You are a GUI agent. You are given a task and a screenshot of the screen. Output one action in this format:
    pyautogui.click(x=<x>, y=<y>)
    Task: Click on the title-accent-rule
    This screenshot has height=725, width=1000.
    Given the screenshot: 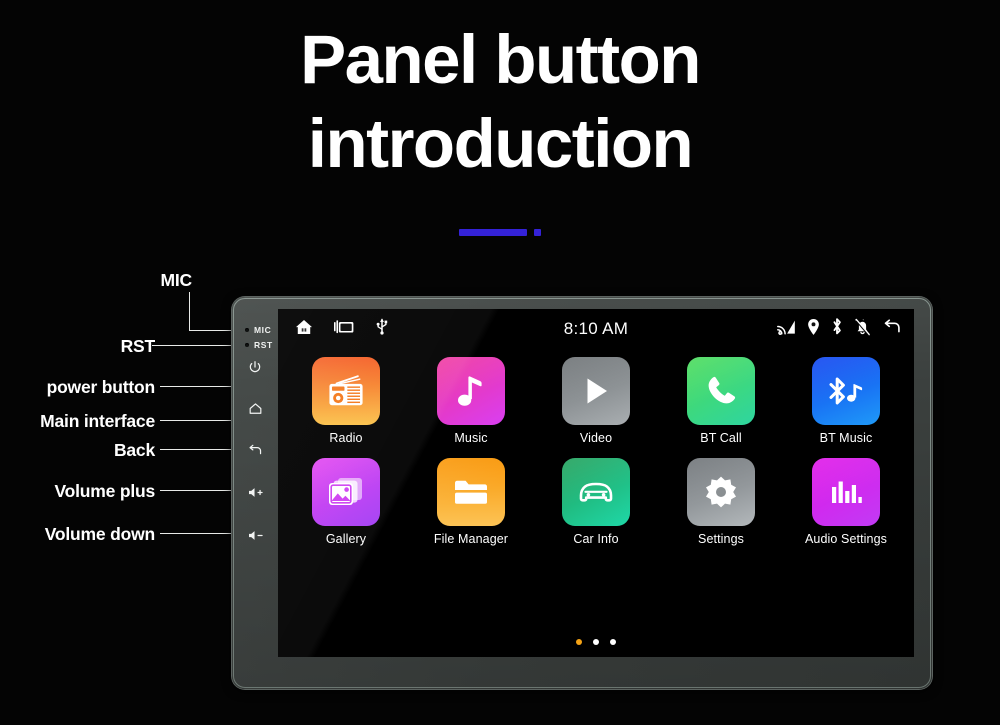 What is the action you would take?
    pyautogui.click(x=500, y=232)
    